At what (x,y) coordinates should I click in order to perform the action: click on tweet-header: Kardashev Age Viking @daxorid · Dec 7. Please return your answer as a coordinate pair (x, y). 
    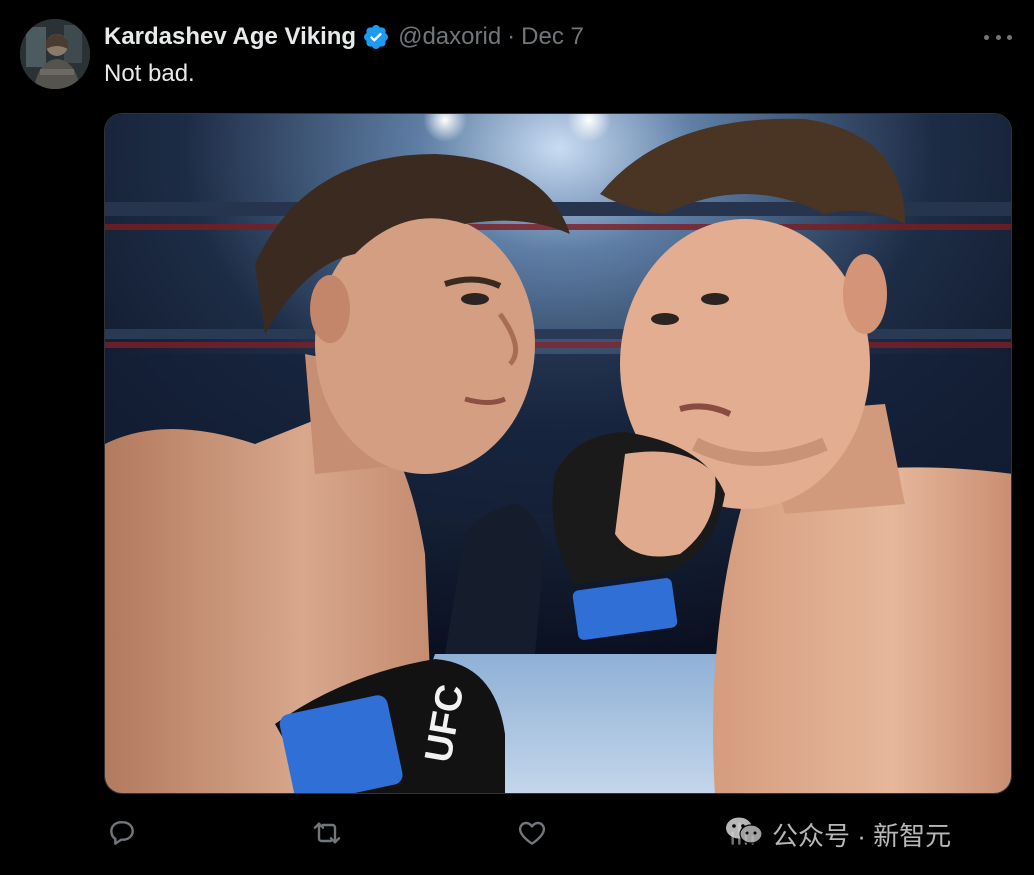
    Looking at the image, I should click on (344, 37).